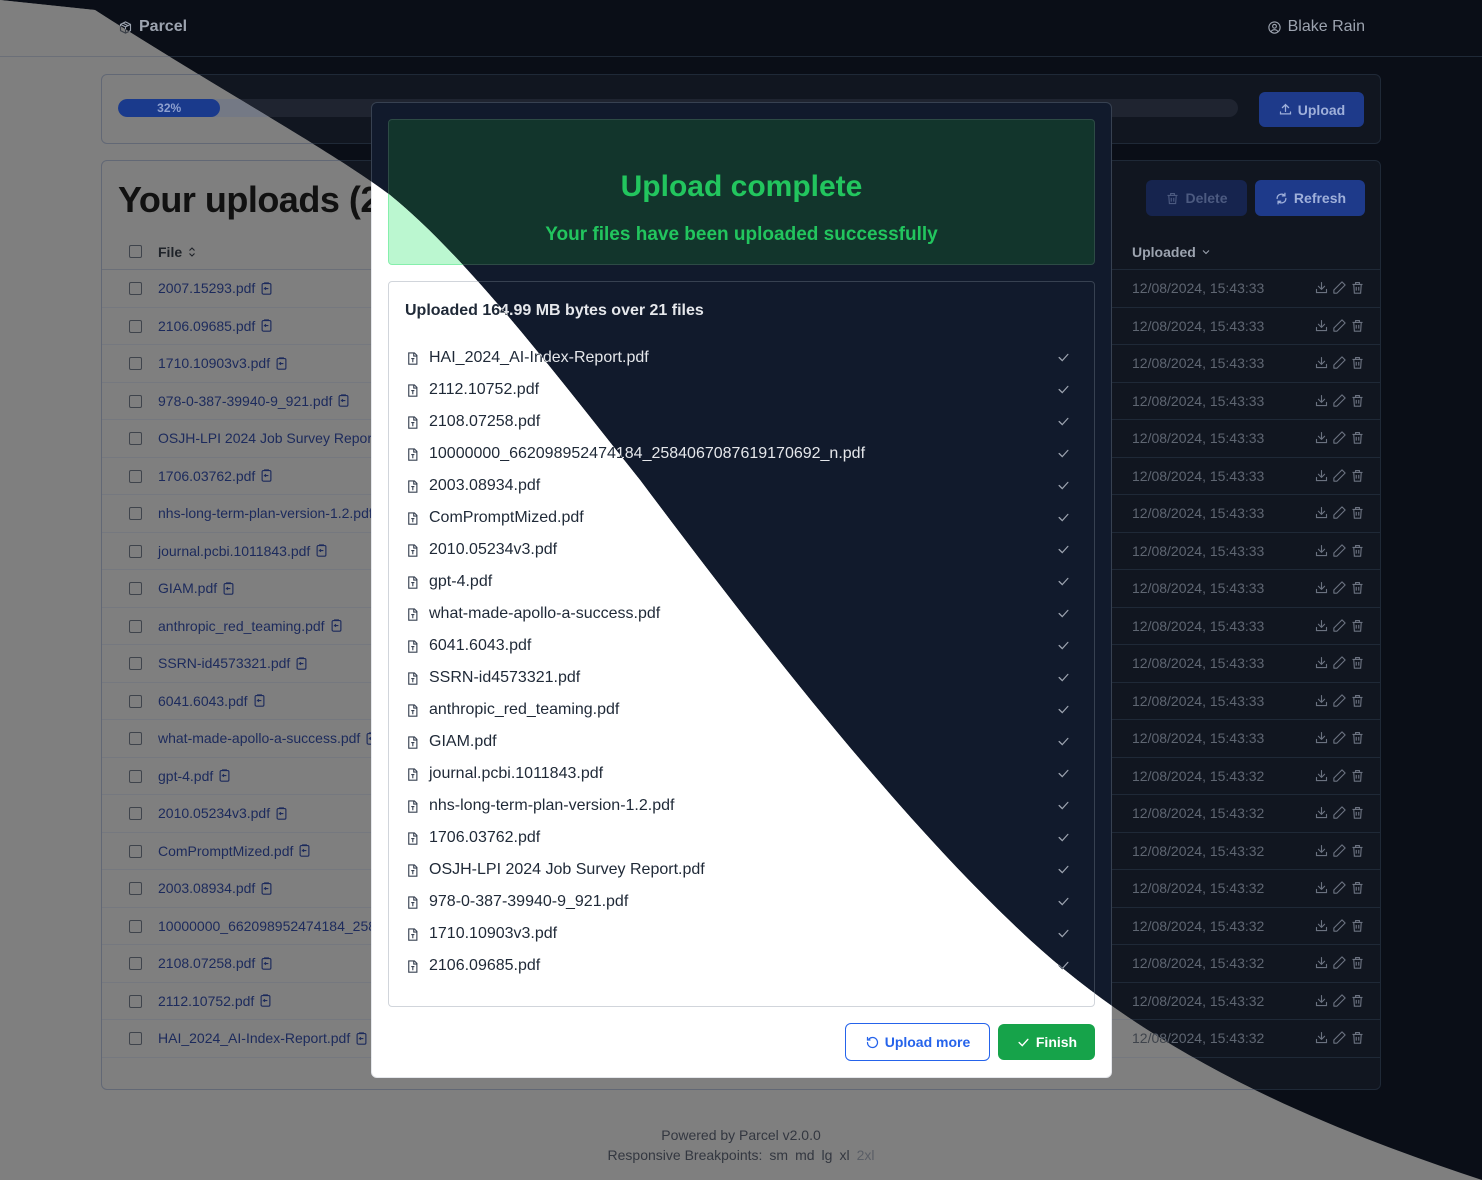 Image resolution: width=1482 pixels, height=1180 pixels. Describe the element at coordinates (187, 588) in the screenshot. I see `file-link: GIAM.pdf` at that location.